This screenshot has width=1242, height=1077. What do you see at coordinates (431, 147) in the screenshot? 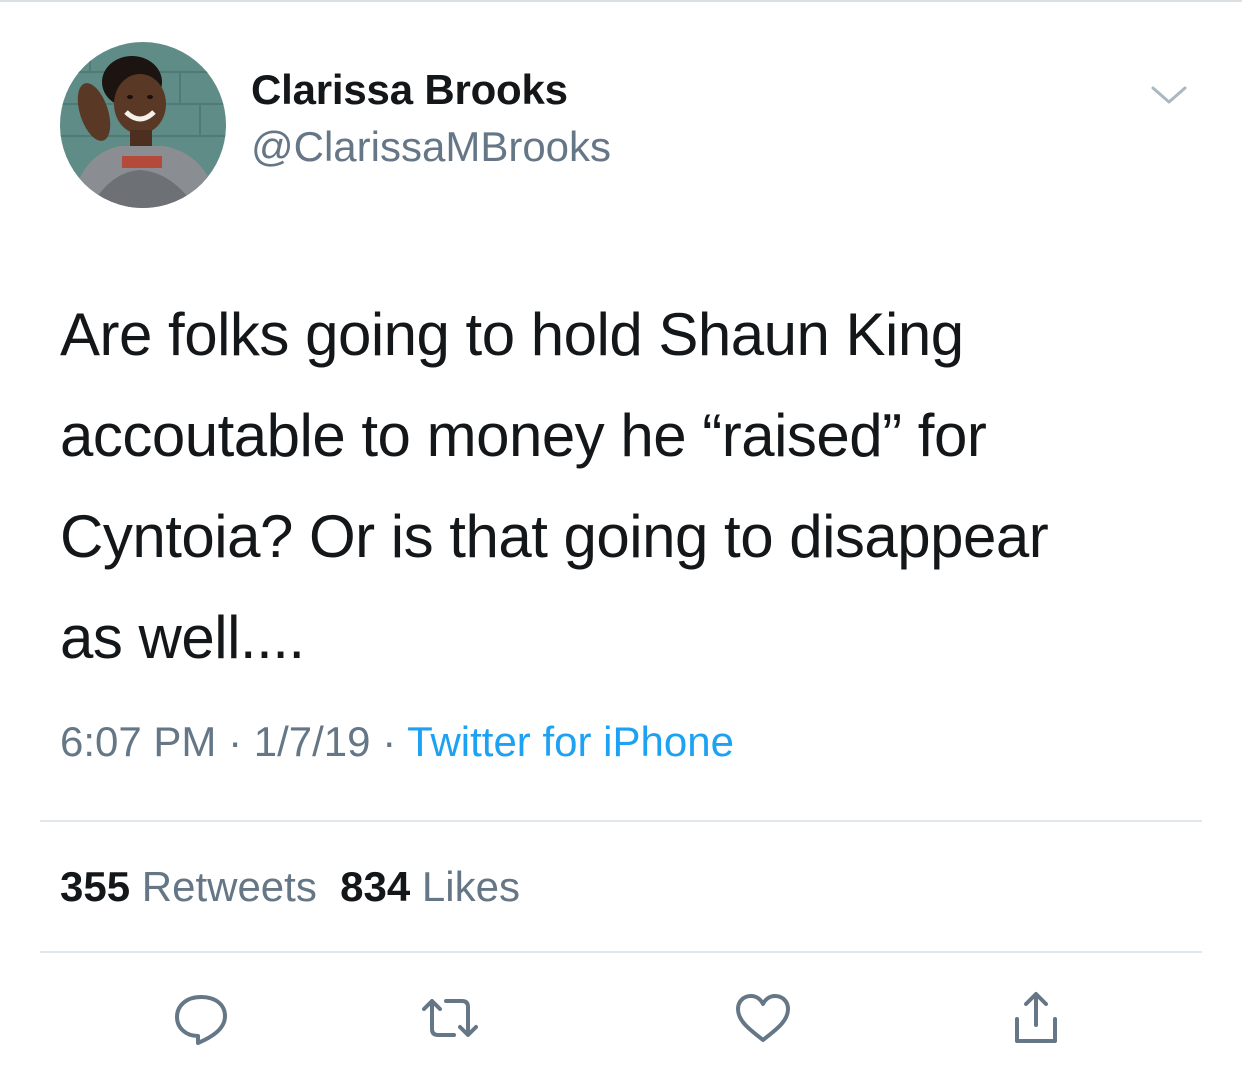
I see `author-handle: @ClarissaMBrooks` at bounding box center [431, 147].